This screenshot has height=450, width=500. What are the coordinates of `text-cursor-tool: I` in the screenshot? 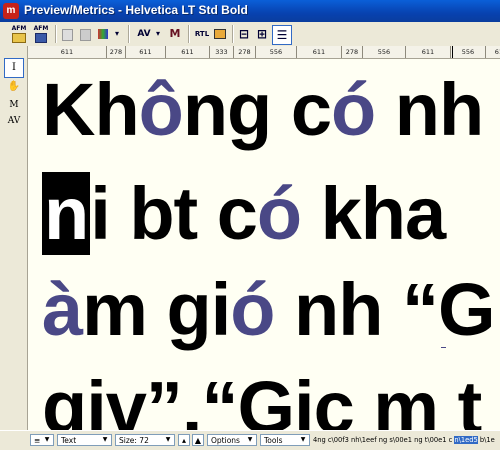 It's located at (14, 68).